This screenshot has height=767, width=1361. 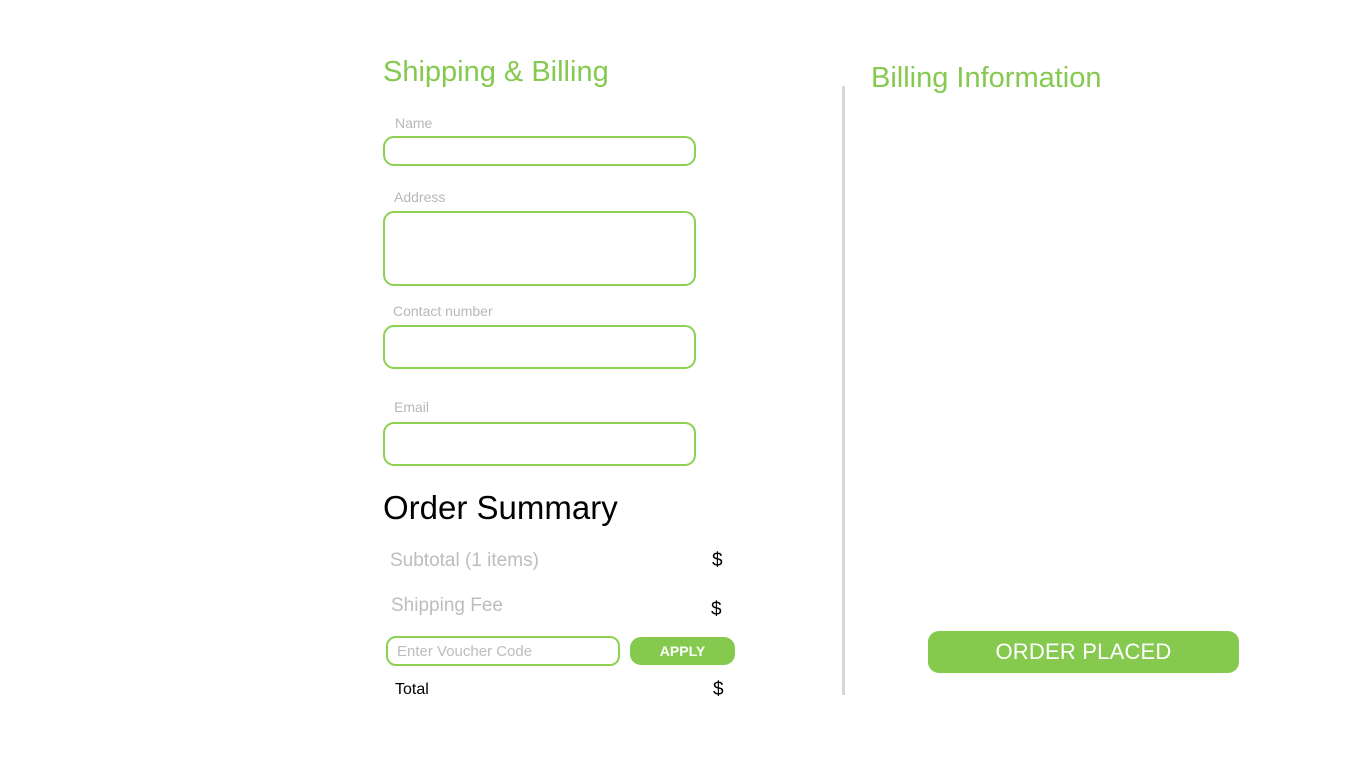 I want to click on email-field-box, so click(x=539, y=444).